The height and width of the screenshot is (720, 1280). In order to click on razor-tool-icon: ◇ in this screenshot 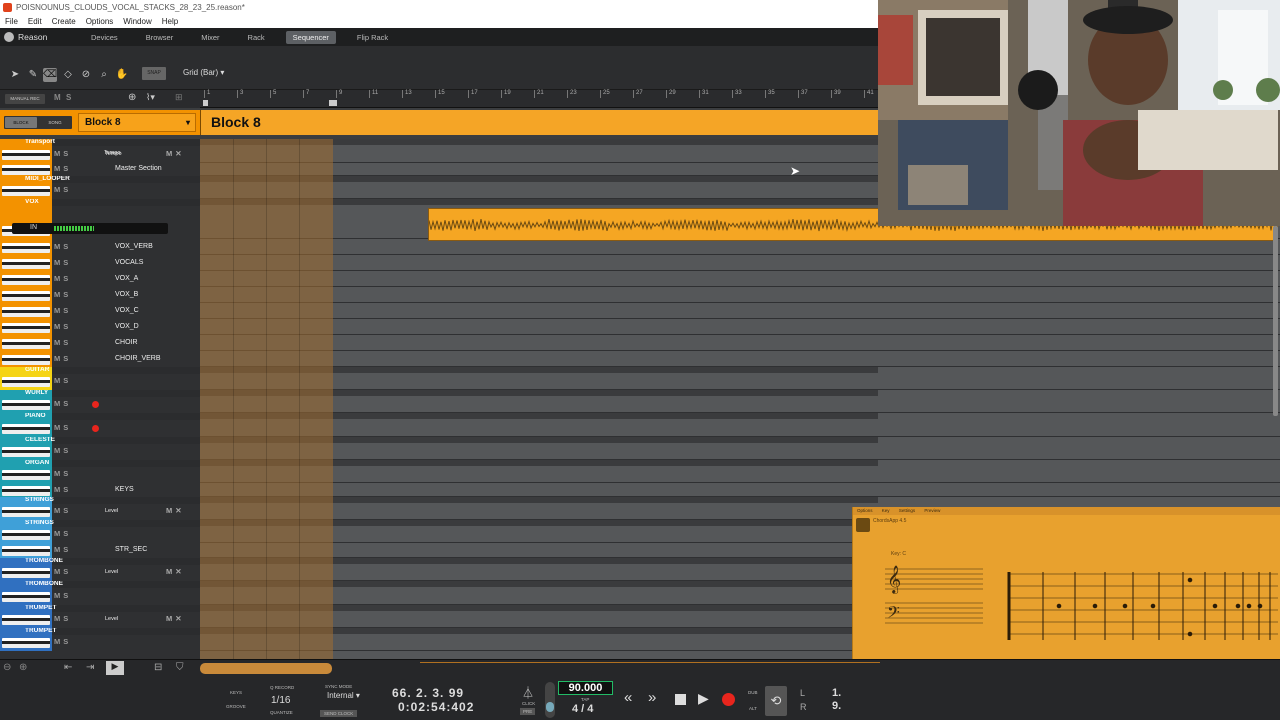, I will do `click(68, 75)`.